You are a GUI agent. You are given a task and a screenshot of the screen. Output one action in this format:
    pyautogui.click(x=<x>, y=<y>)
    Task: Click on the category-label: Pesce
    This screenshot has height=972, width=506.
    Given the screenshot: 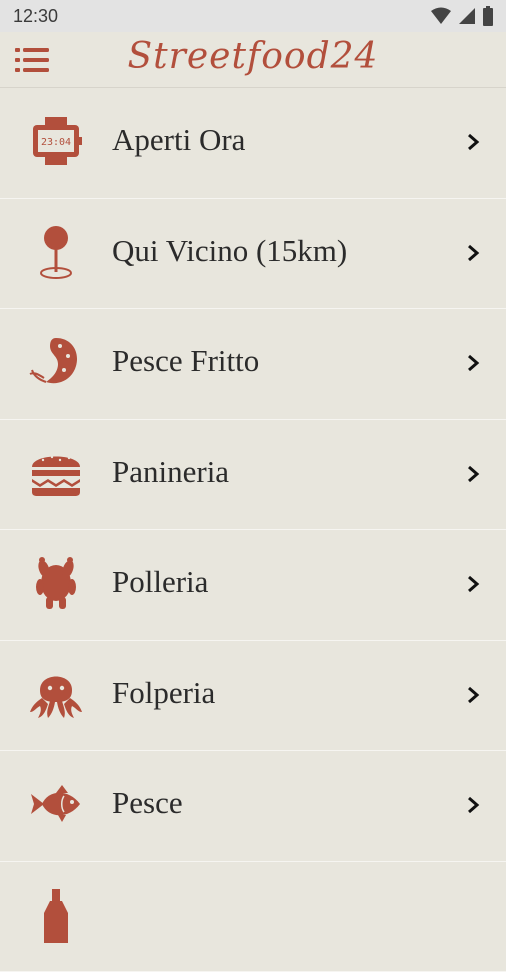 What is the action you would take?
    pyautogui.click(x=147, y=803)
    